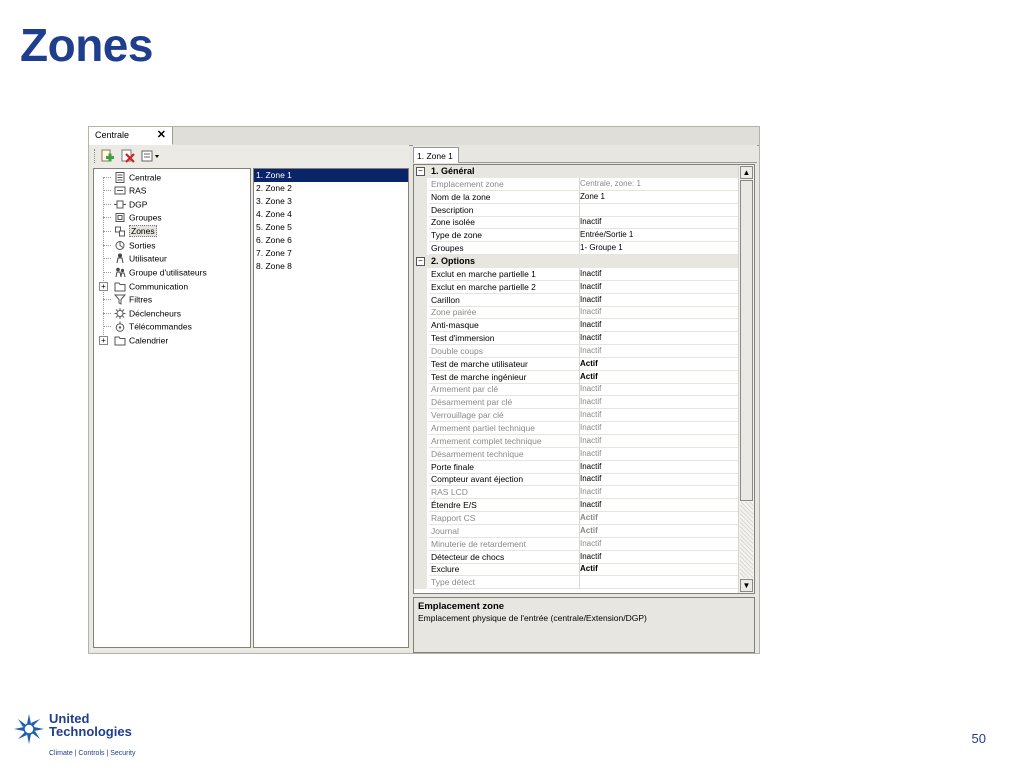 The width and height of the screenshot is (1024, 768). Describe the element at coordinates (147, 313) in the screenshot. I see `tree-item-declencheurs: Déclencheurs` at that location.